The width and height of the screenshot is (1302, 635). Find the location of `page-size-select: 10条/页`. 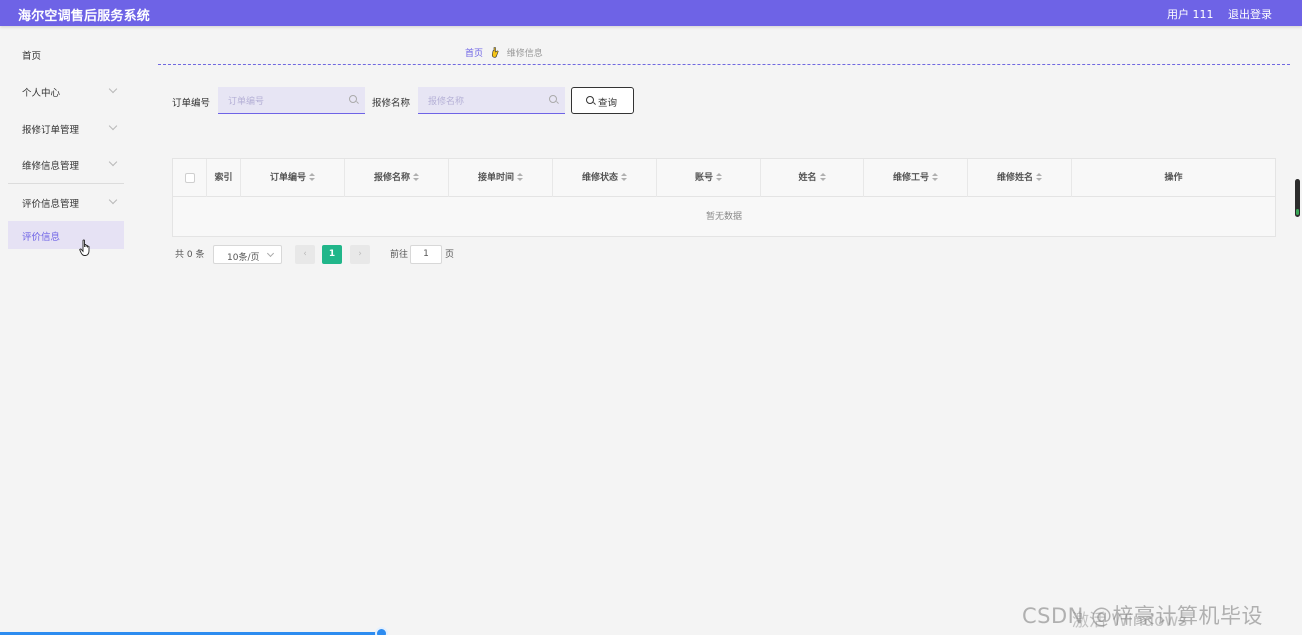

page-size-select: 10条/页 is located at coordinates (247, 254).